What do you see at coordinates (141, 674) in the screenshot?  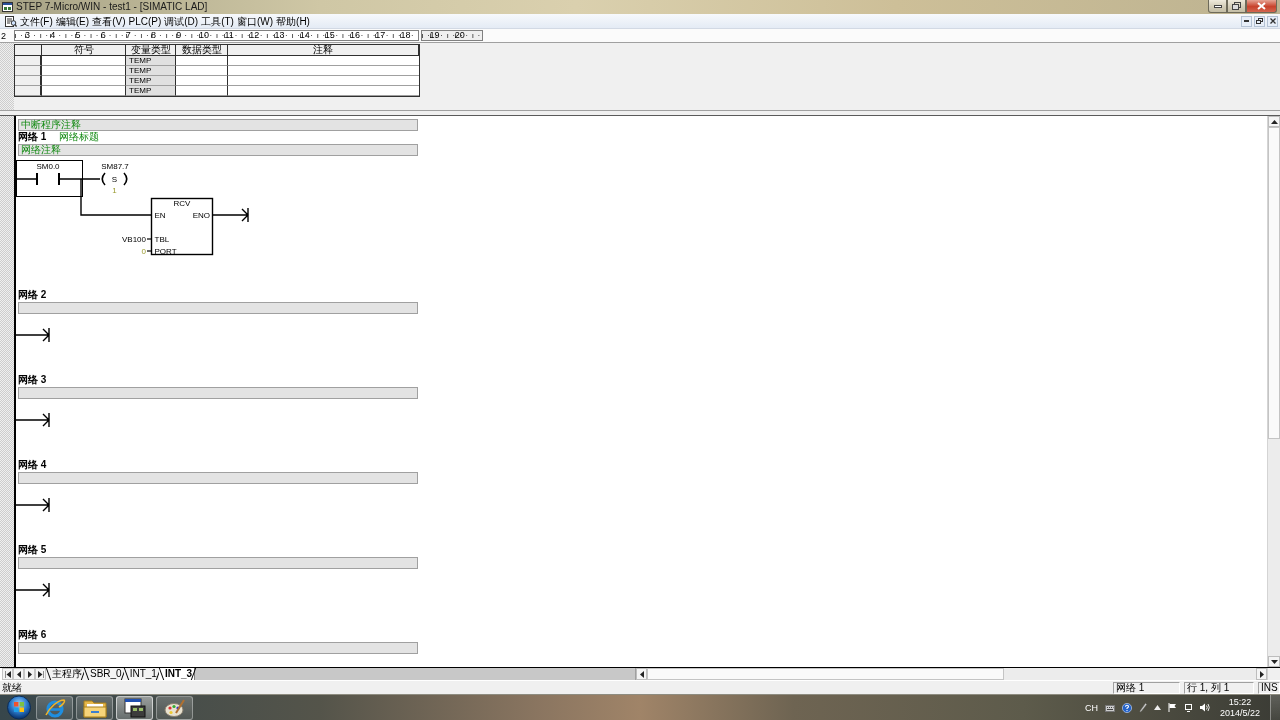 I see `sheet-tab: INT_1` at bounding box center [141, 674].